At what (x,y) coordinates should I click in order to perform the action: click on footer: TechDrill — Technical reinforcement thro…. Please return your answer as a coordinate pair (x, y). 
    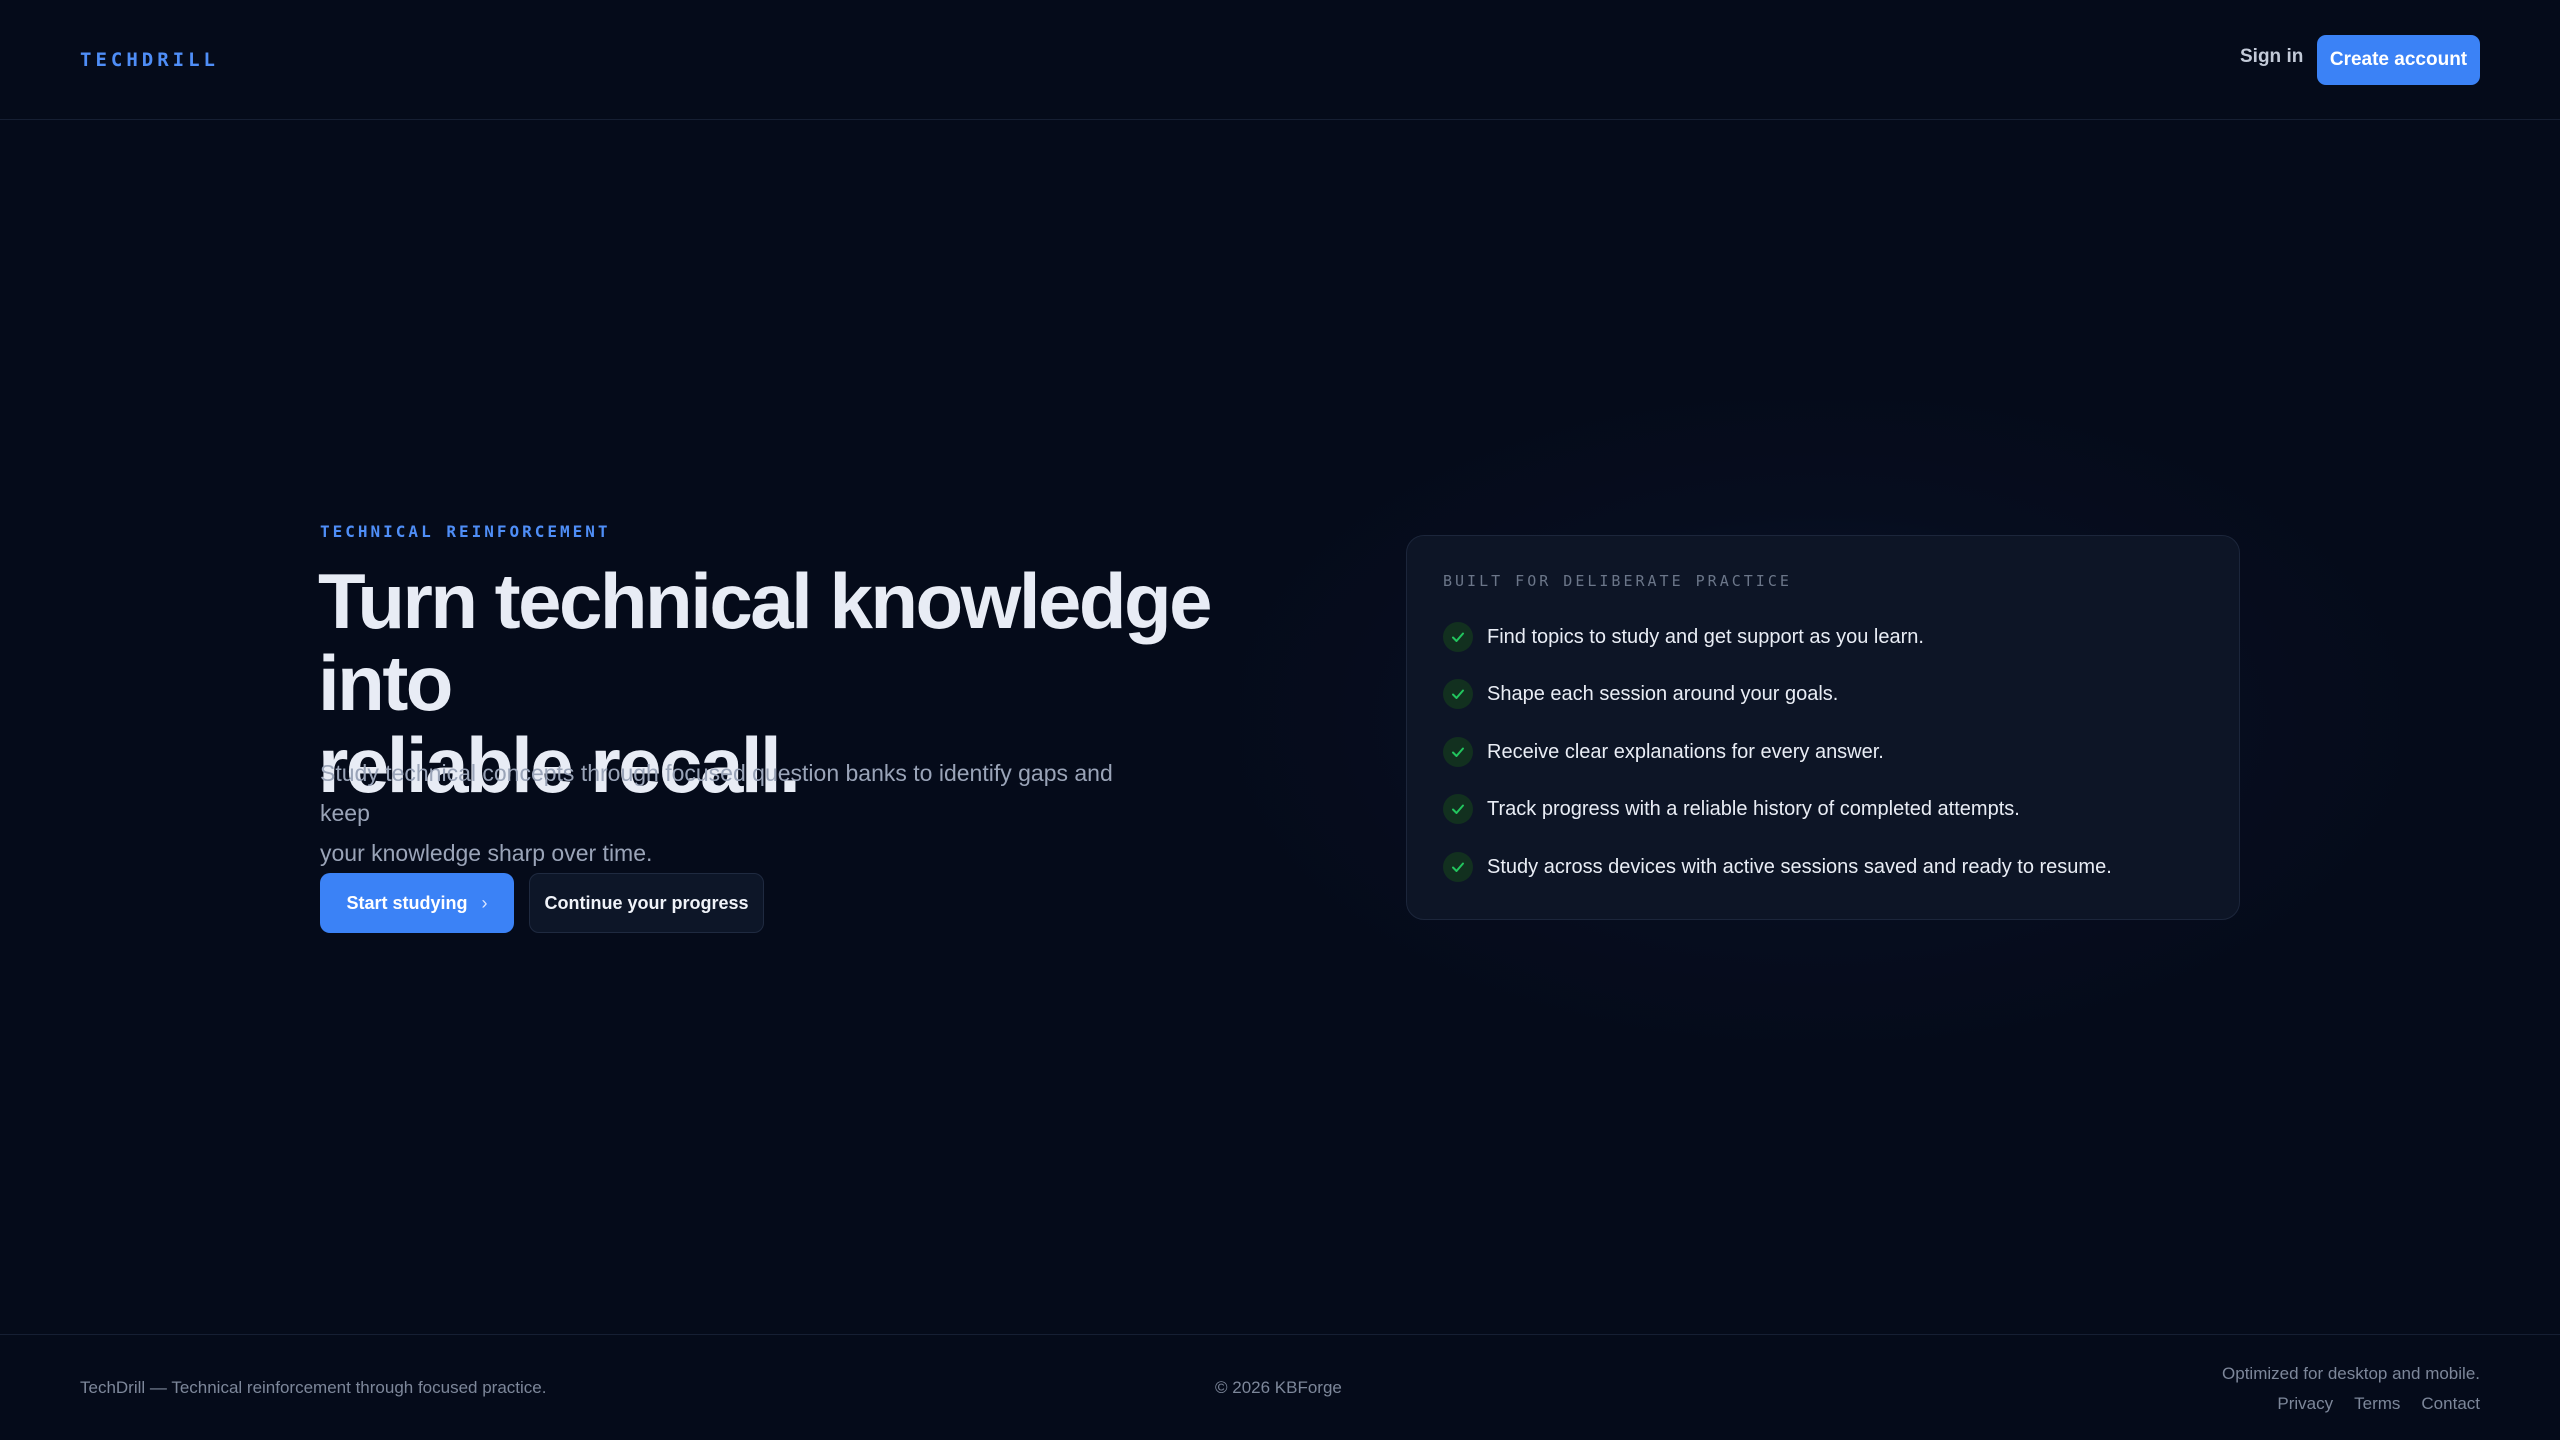
    Looking at the image, I should click on (1280, 1387).